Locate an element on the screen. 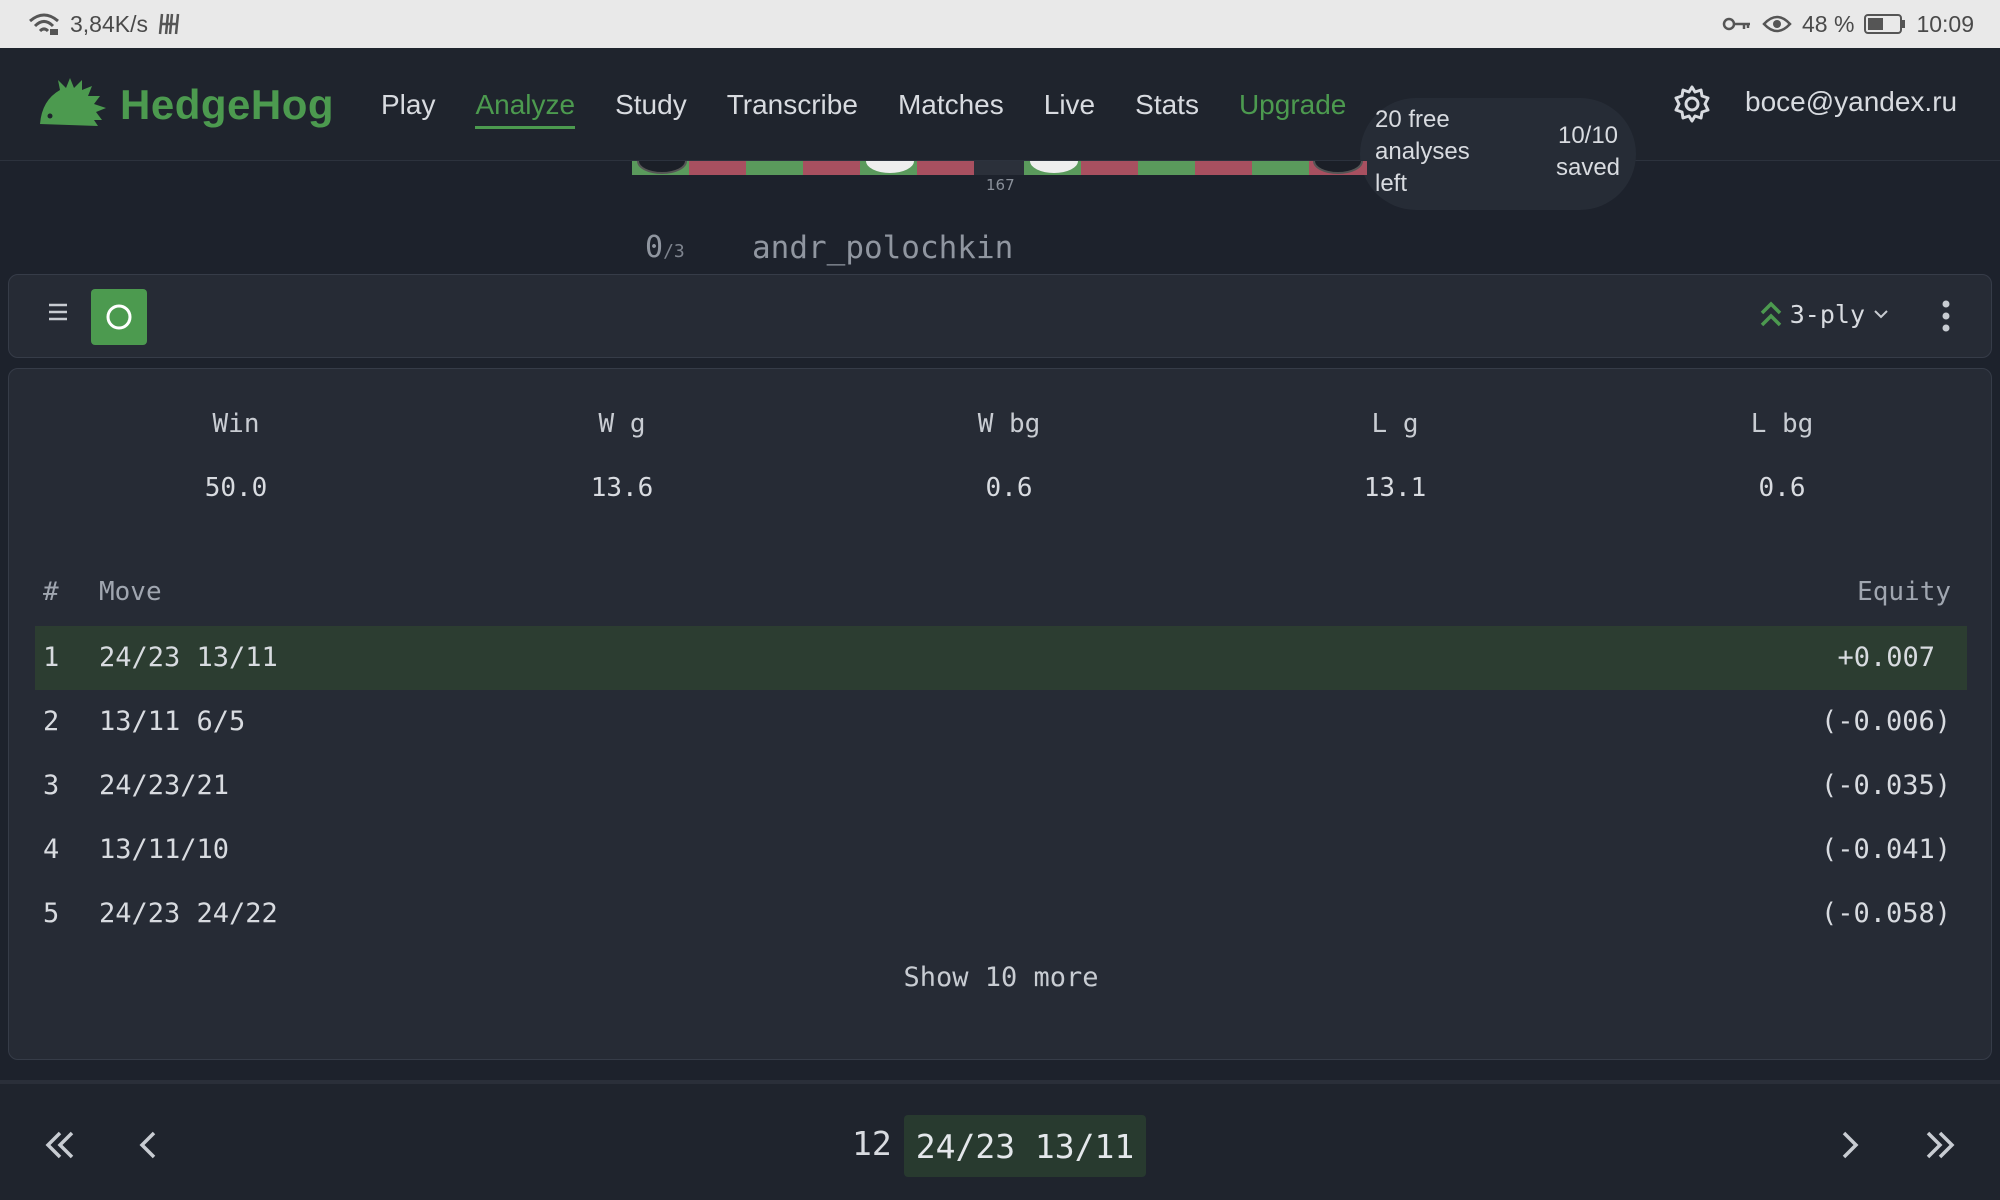  hedgehog-notification-icon is located at coordinates (169, 24).